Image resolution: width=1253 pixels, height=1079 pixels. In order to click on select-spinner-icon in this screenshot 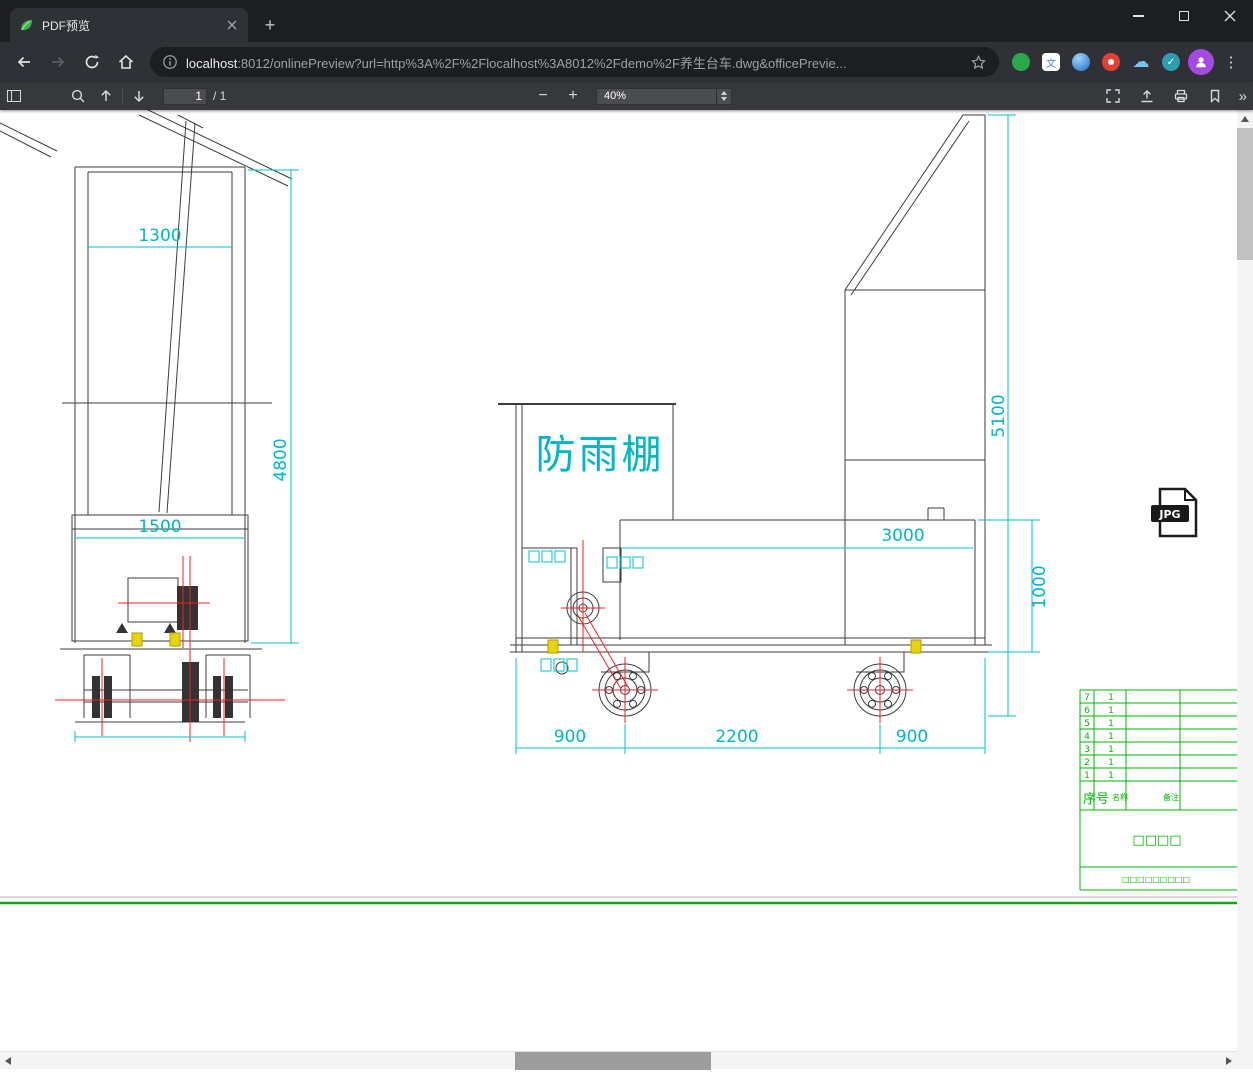, I will do `click(723, 96)`.